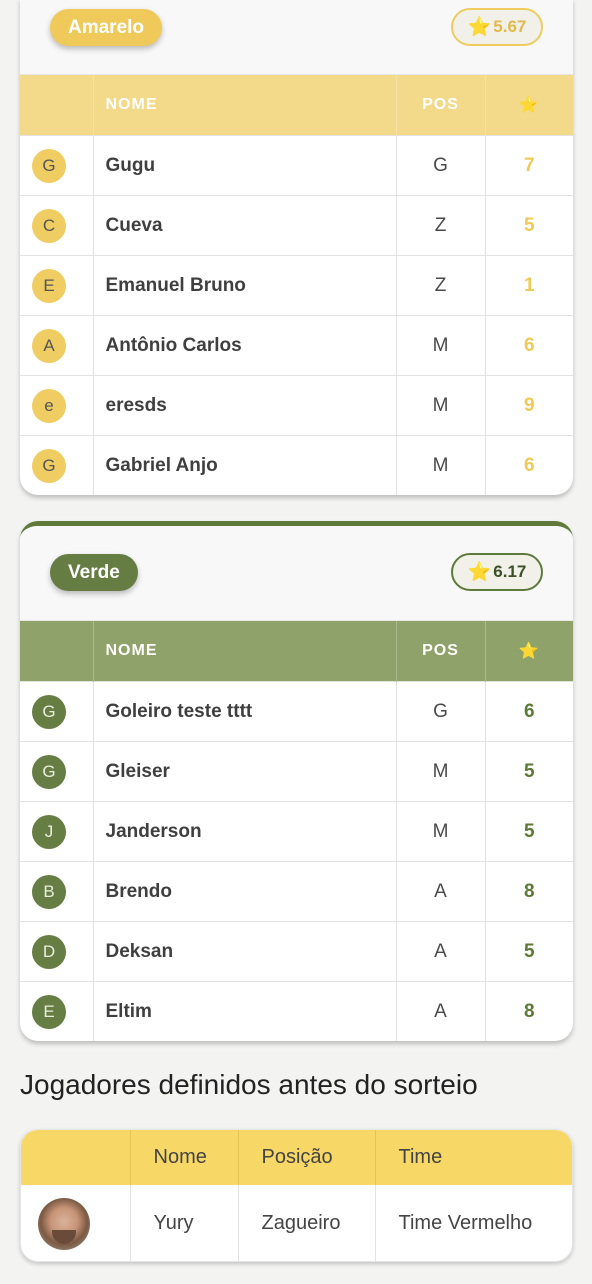 Image resolution: width=592 pixels, height=1284 pixels. Describe the element at coordinates (529, 405) in the screenshot. I see `player-rating: 9` at that location.